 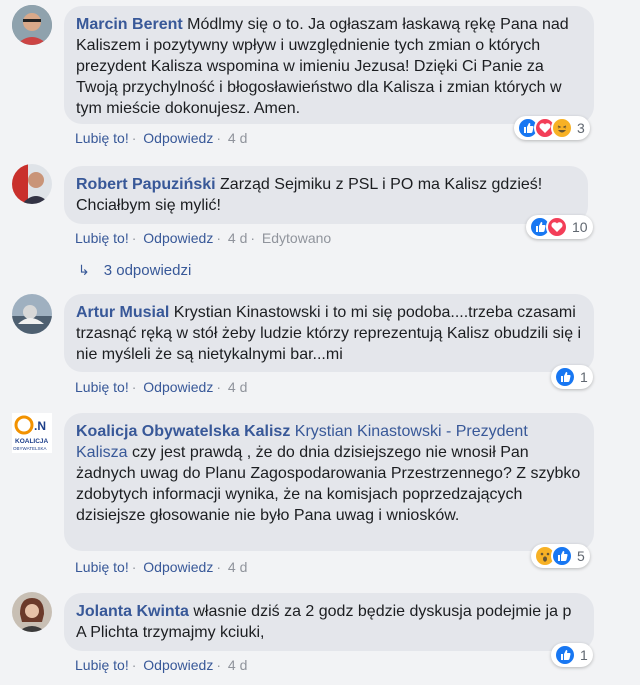 I want to click on comment-author: Robert Papuziński, so click(x=146, y=184).